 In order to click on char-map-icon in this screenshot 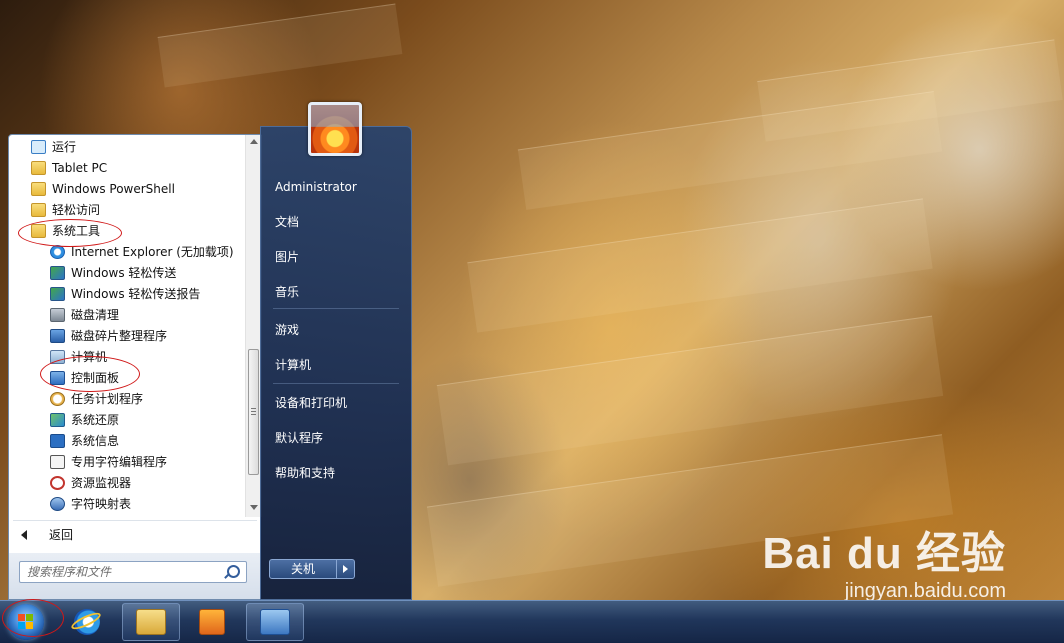, I will do `click(57, 503)`.